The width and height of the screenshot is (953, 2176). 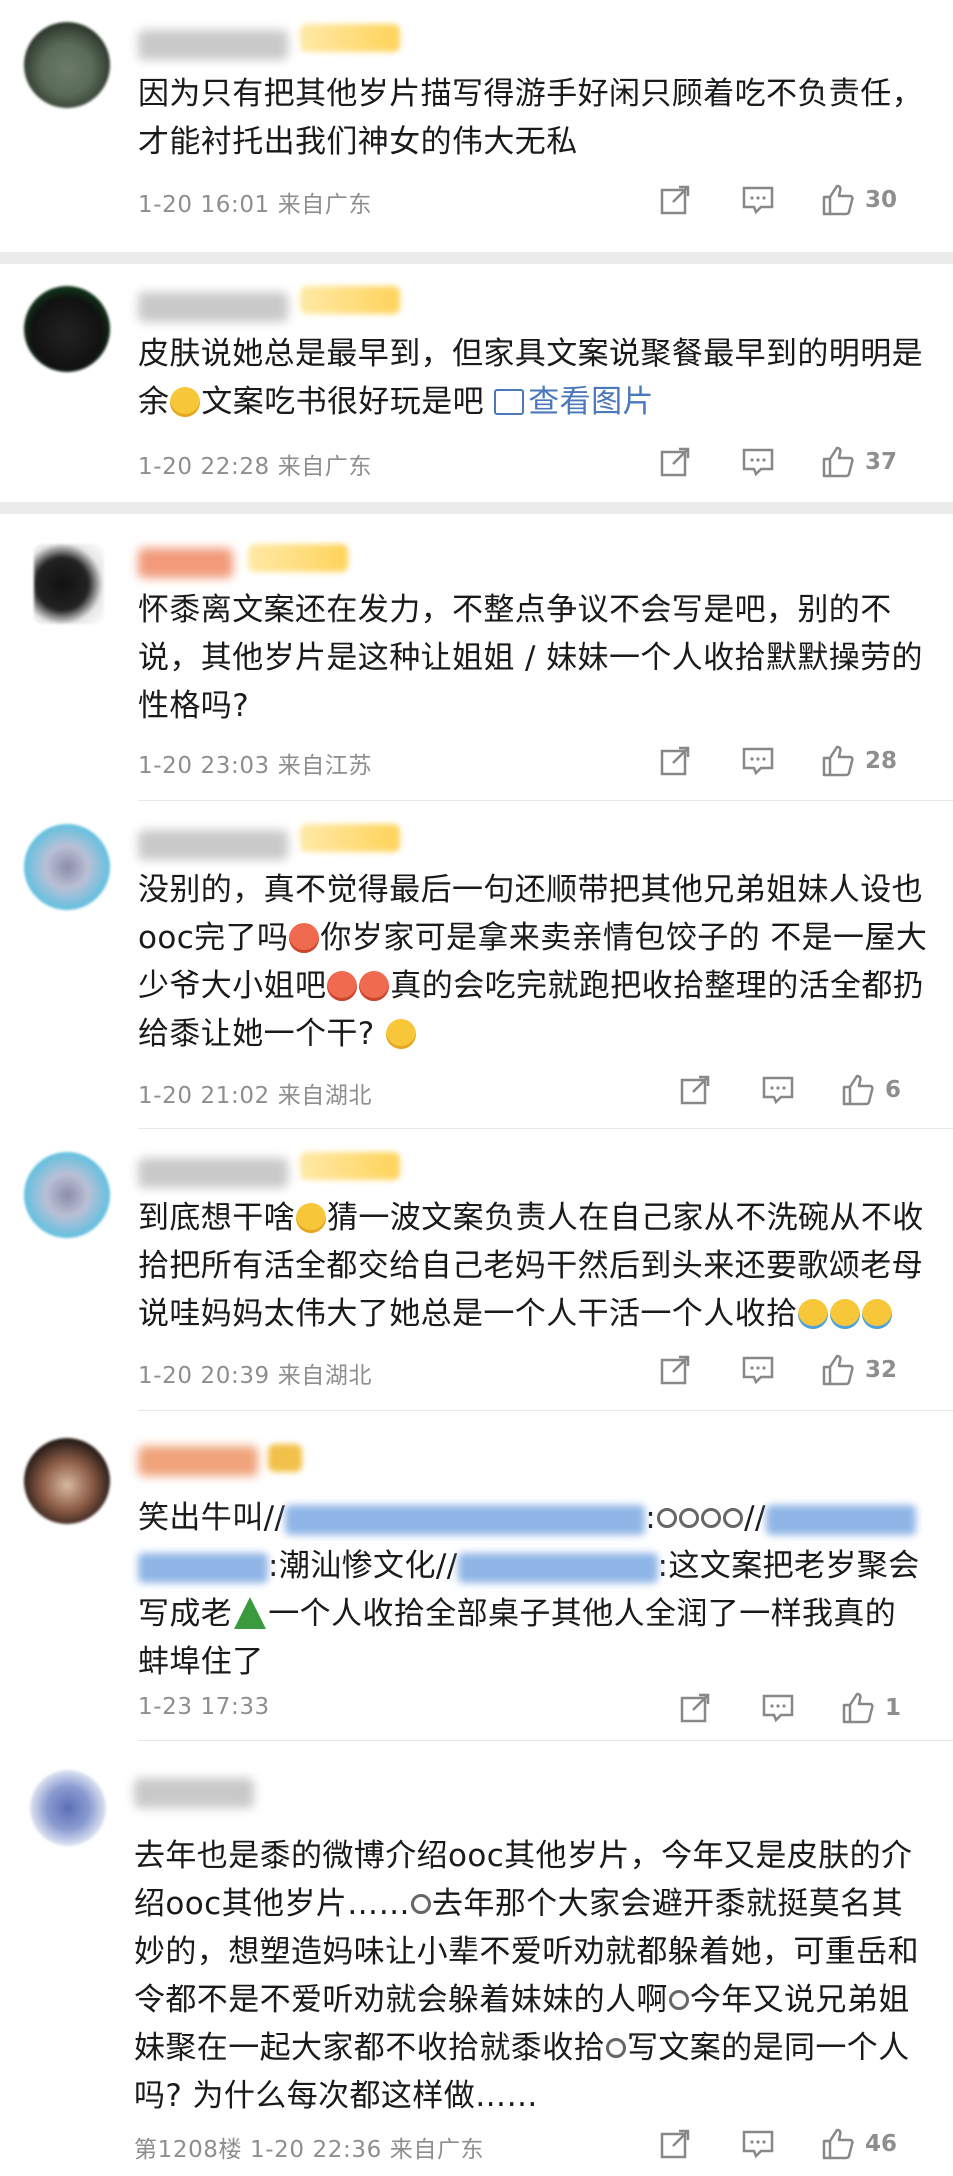 What do you see at coordinates (530, 118) in the screenshot?
I see `comment-text: 因为只有把其他岁片描写得游手好闲只顾着吃不负责任， 才能衬托出我们神女的伟大无私` at bounding box center [530, 118].